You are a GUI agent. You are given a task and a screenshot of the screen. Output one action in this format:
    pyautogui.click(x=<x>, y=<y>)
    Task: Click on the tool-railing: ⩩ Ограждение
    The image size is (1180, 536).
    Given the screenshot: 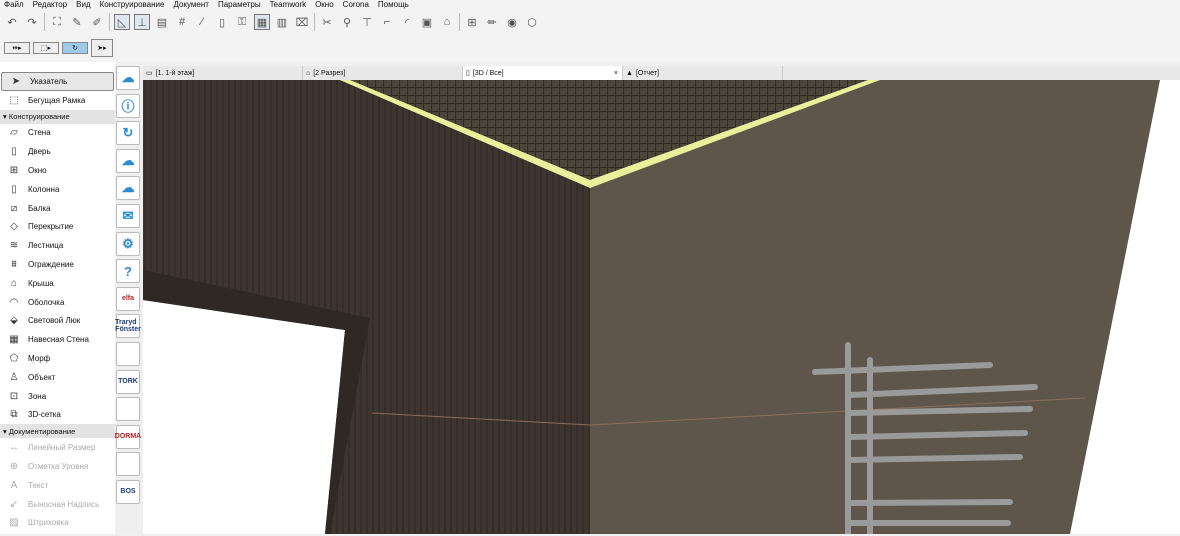 What is the action you would take?
    pyautogui.click(x=57, y=264)
    